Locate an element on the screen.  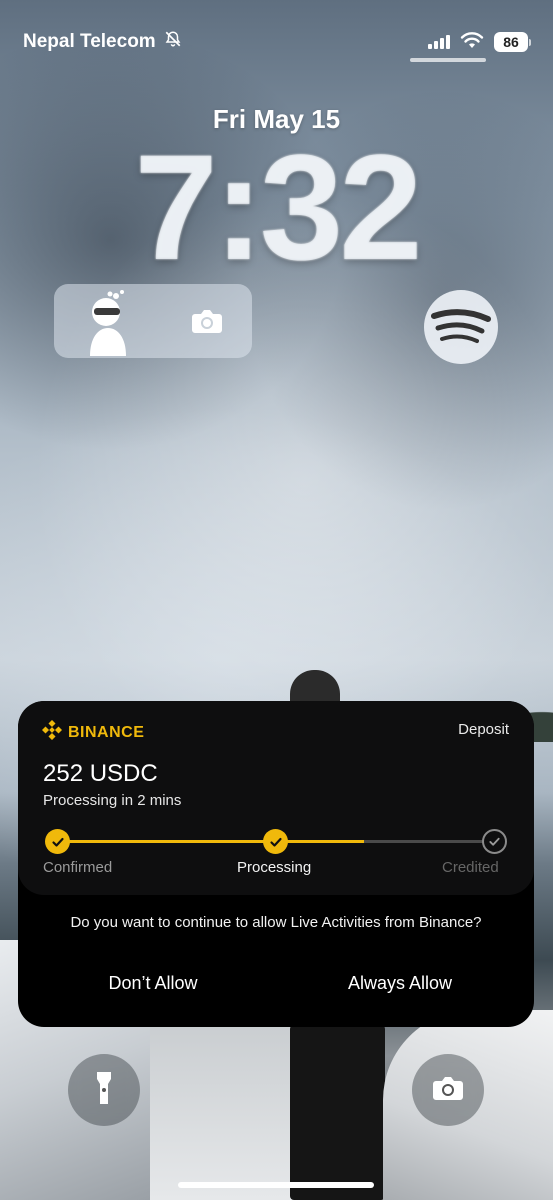
camera-button is located at coordinates (448, 1090).